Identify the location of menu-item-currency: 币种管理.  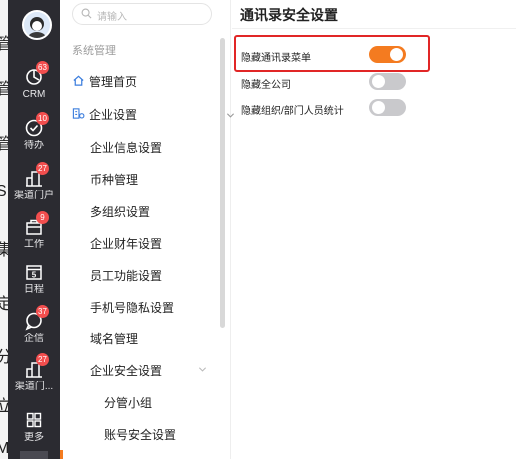
(114, 179).